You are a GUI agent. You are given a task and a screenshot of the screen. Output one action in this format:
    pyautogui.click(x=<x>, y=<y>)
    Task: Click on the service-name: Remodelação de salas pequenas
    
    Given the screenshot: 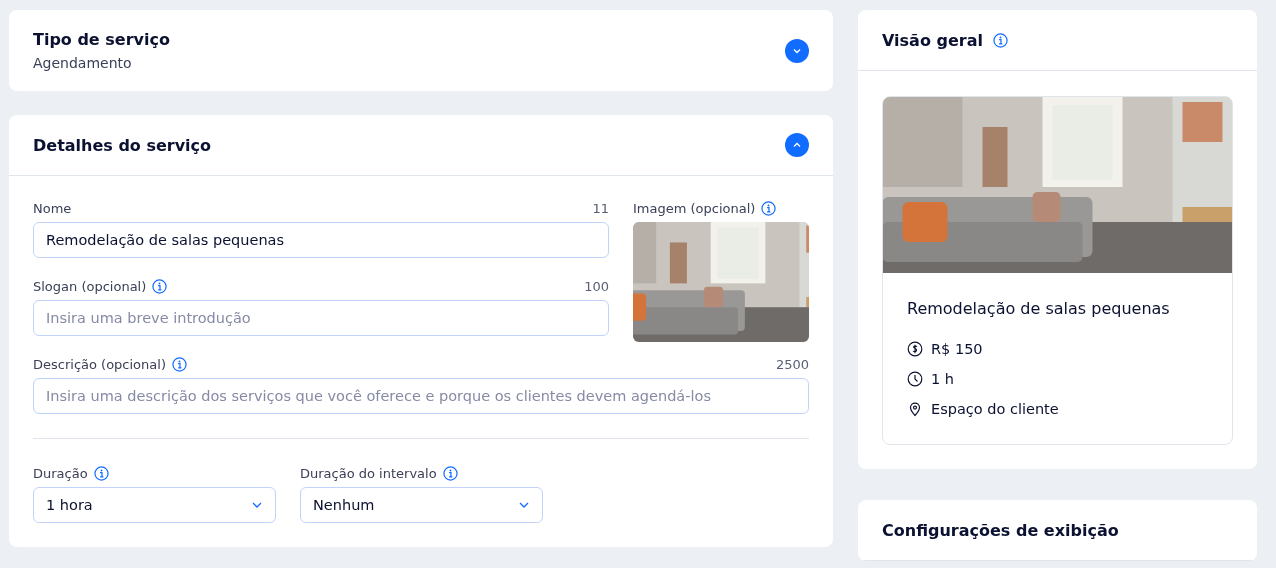 What is the action you would take?
    pyautogui.click(x=1039, y=308)
    